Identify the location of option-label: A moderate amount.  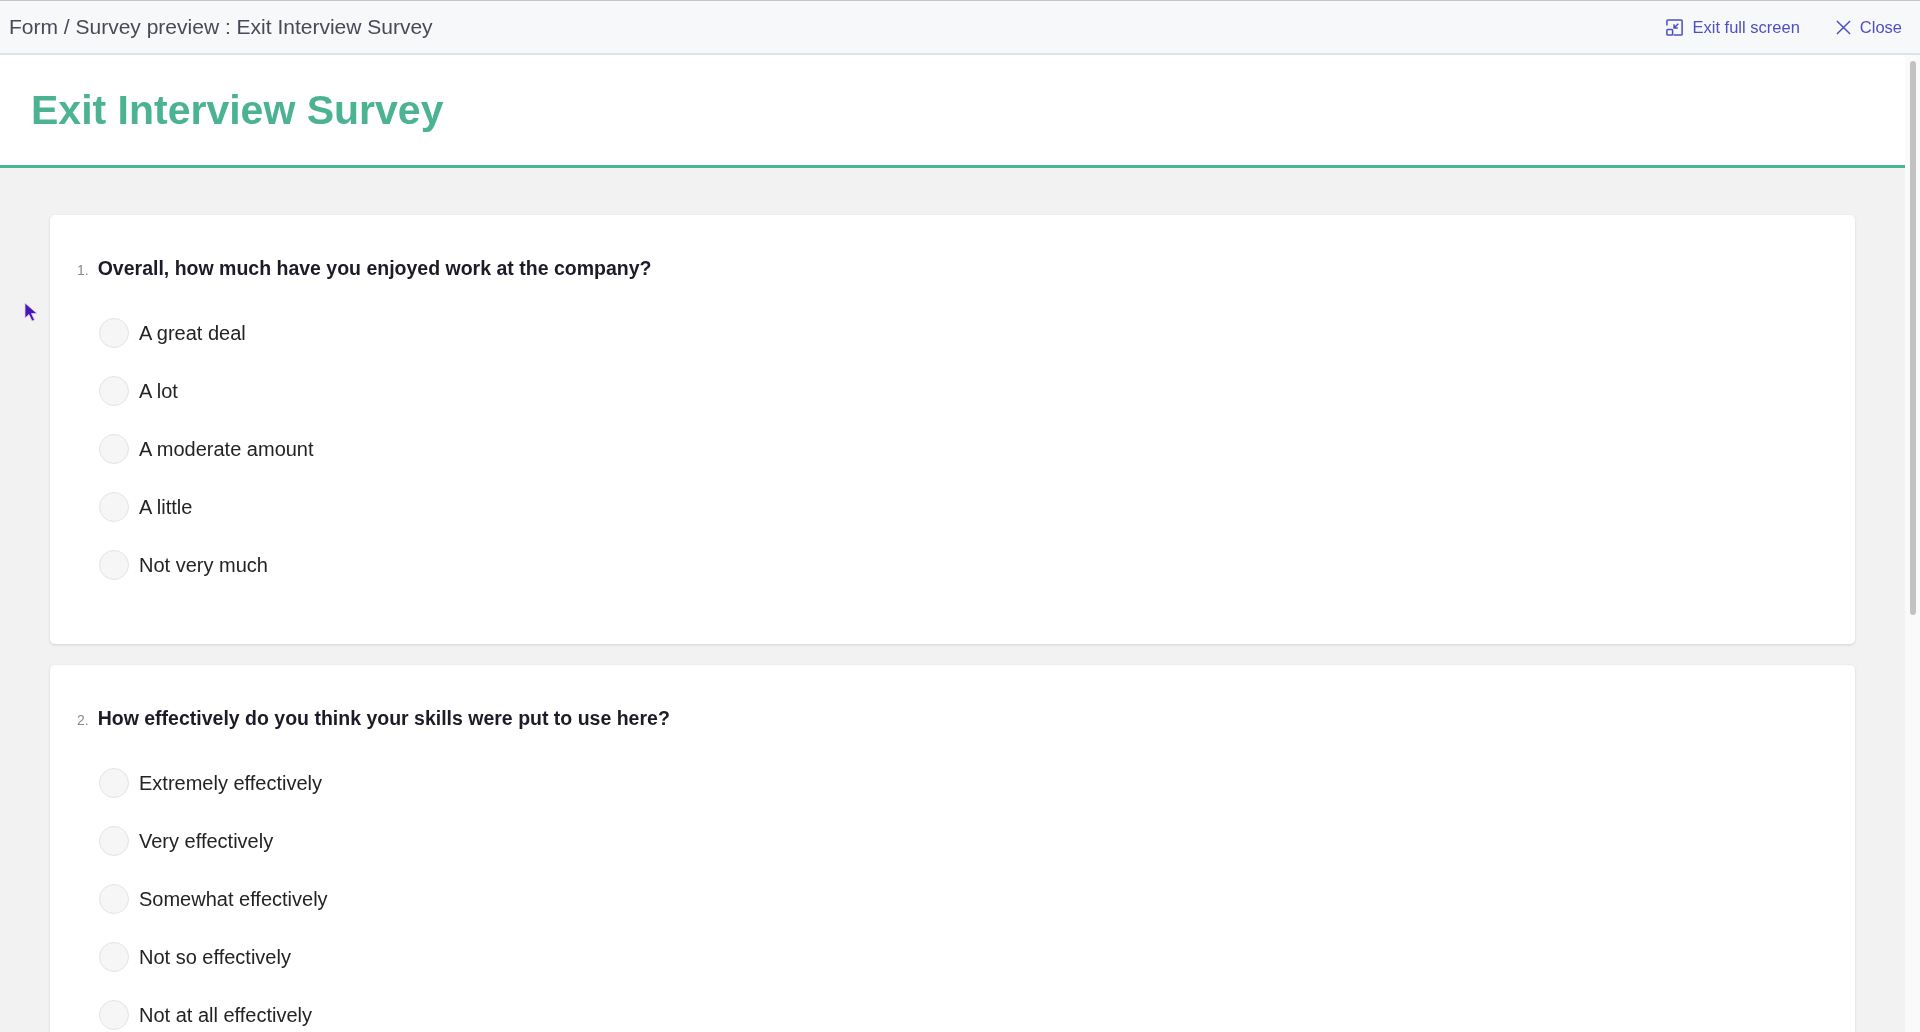
(226, 449).